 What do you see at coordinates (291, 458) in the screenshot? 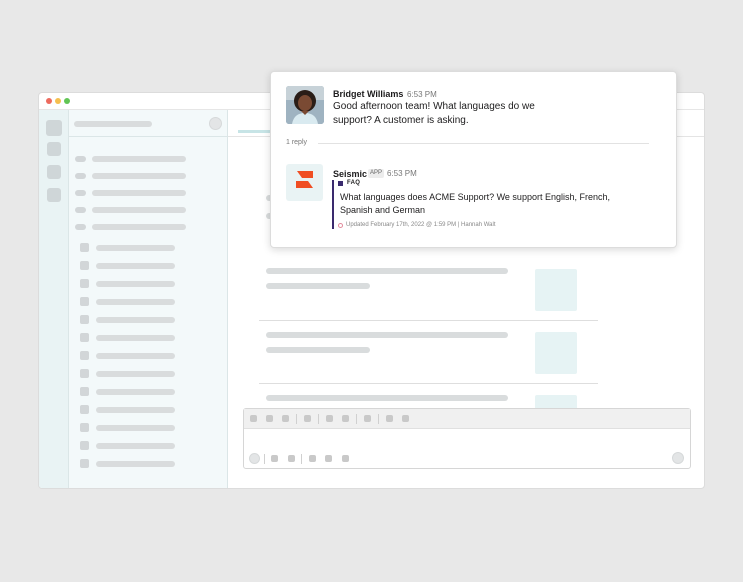
I see `microphone-icon` at bounding box center [291, 458].